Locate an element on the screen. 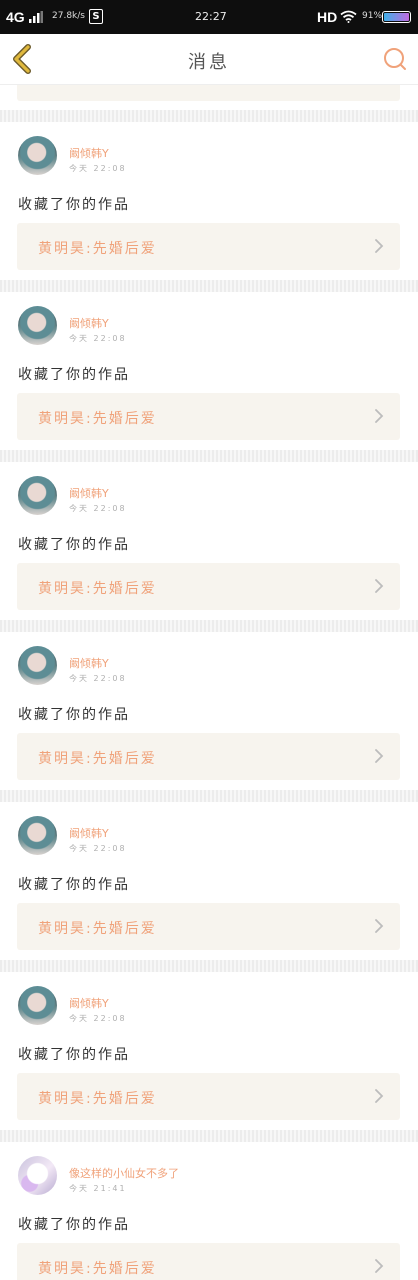  partial-notification-card is located at coordinates (209, 97).